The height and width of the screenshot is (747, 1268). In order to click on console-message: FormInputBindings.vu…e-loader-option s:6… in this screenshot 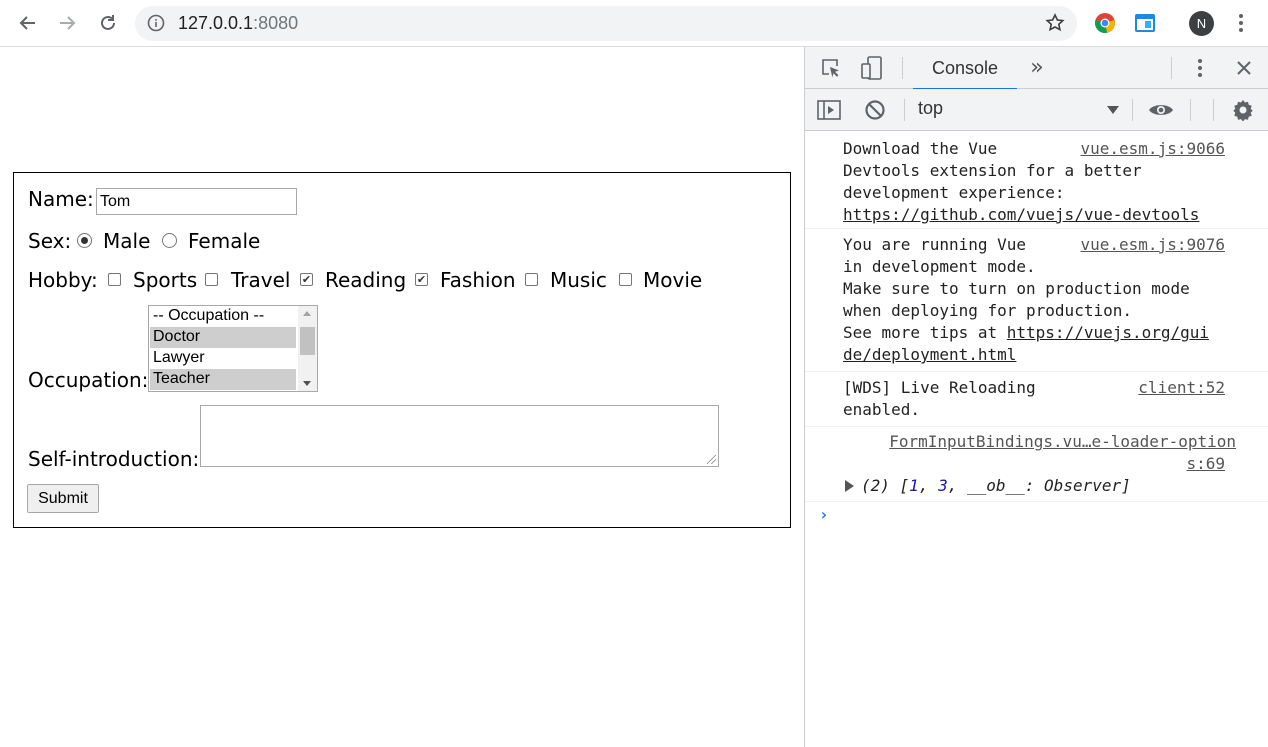, I will do `click(1036, 464)`.